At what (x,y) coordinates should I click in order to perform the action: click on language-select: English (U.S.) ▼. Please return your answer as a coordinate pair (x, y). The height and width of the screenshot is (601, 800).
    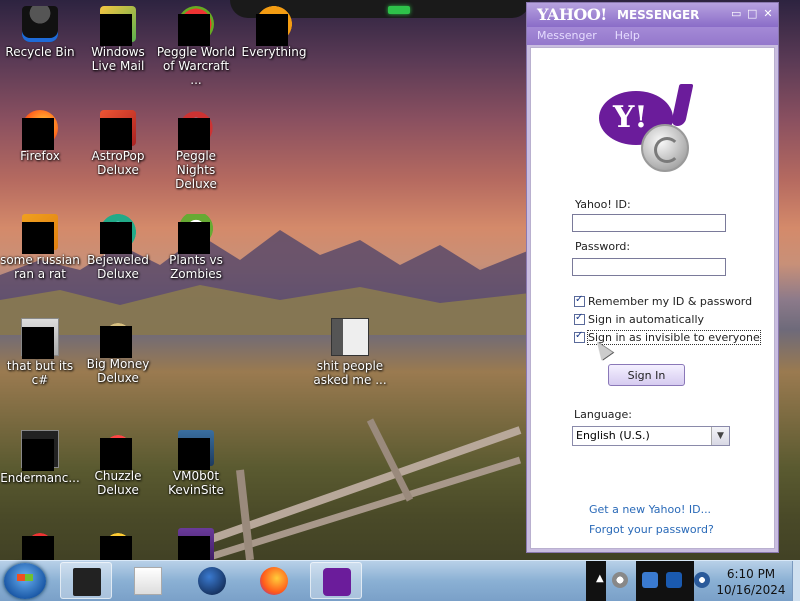
    Looking at the image, I should click on (651, 436).